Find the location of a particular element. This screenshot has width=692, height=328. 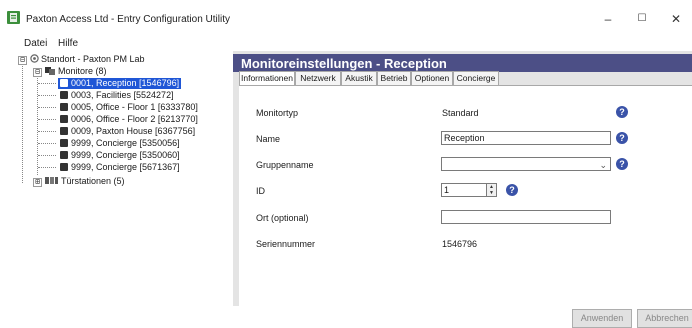

ort-field is located at coordinates (526, 217).